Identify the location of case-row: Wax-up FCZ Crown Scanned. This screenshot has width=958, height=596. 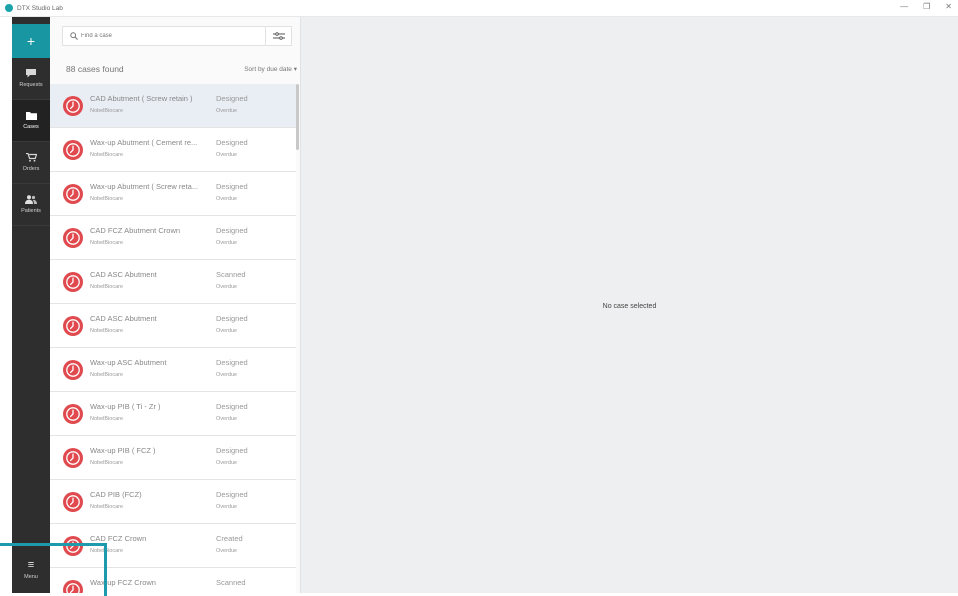
(173, 580).